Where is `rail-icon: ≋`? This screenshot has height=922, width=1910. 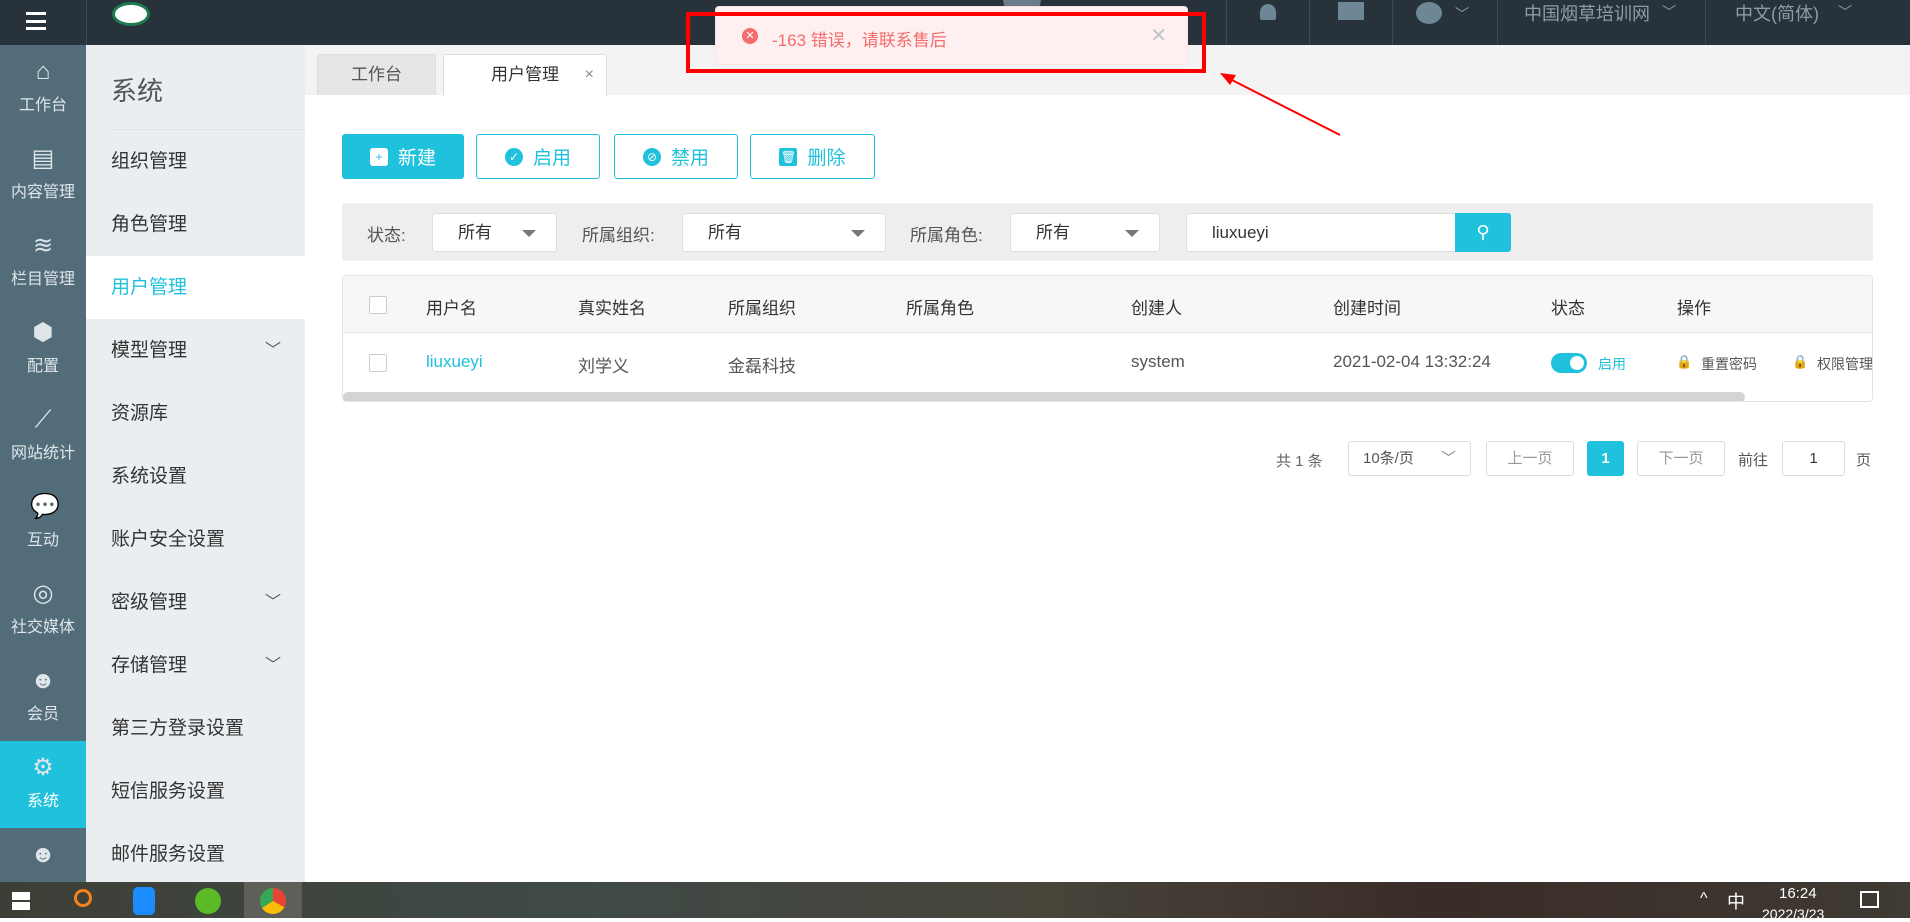 rail-icon: ≋ is located at coordinates (43, 245).